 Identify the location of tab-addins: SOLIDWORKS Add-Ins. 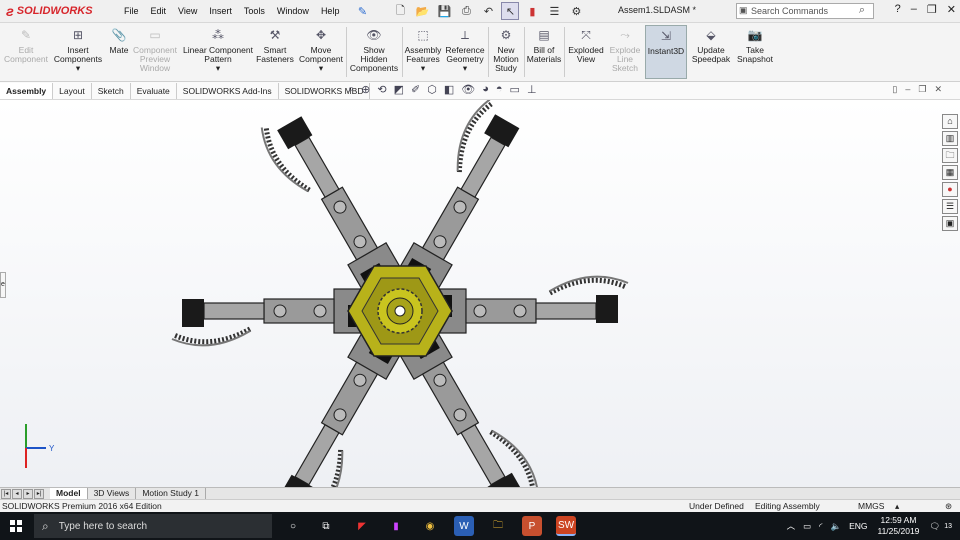
(228, 90).